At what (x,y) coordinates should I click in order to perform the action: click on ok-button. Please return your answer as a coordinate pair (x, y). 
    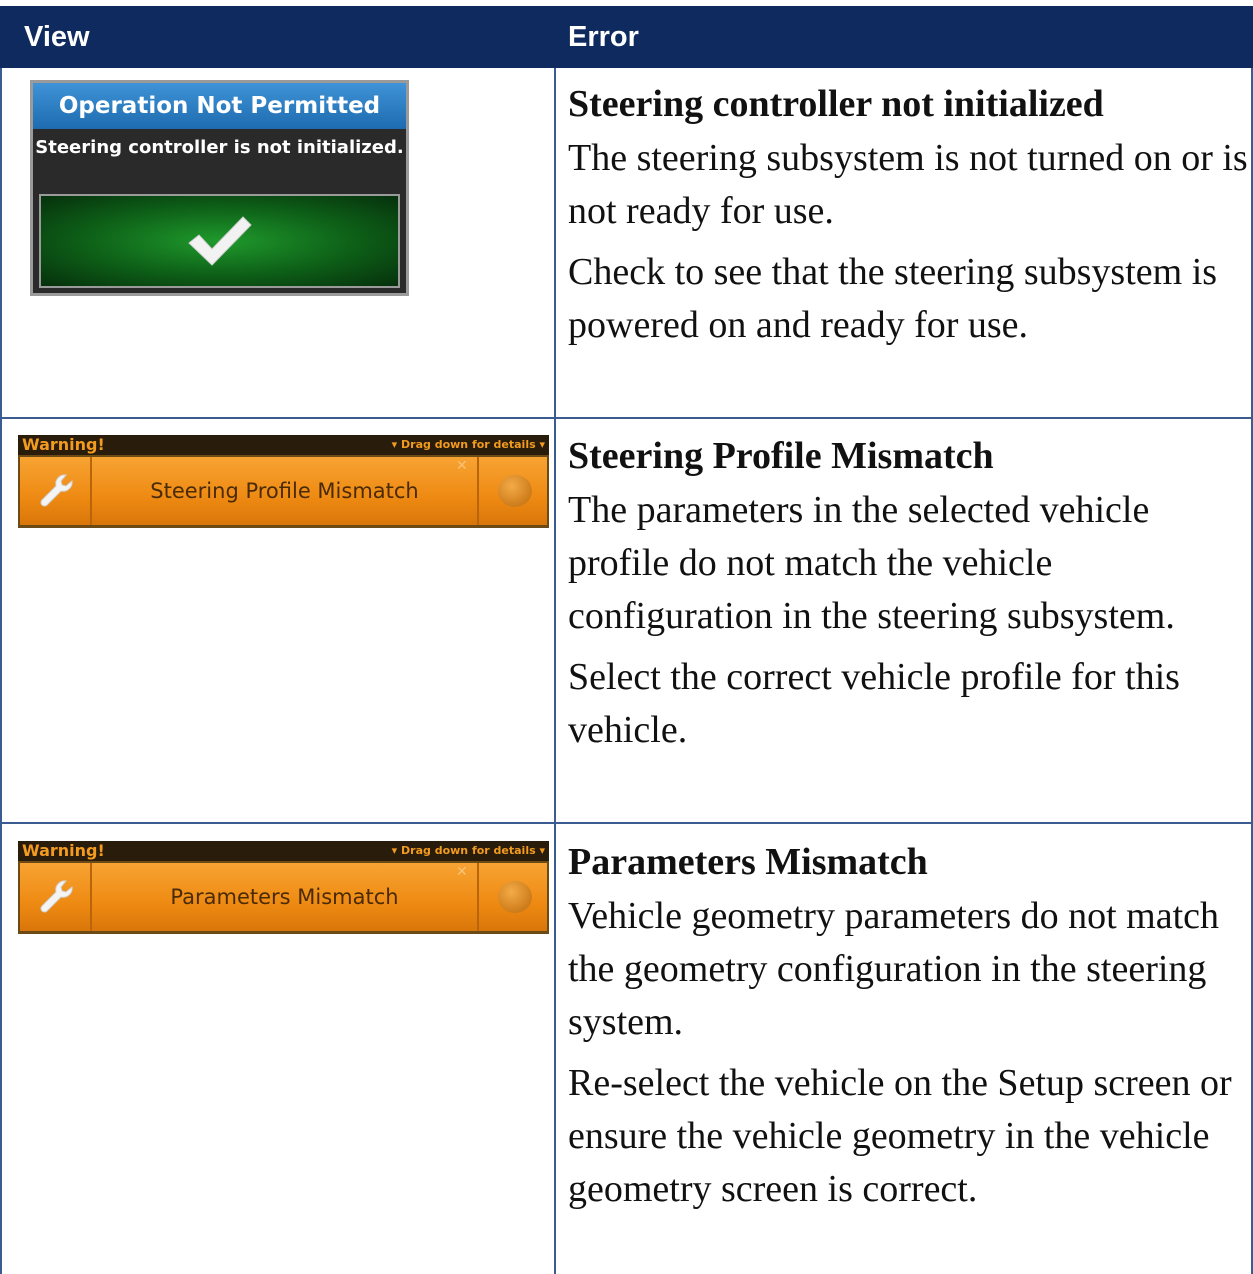
    Looking at the image, I should click on (219, 241).